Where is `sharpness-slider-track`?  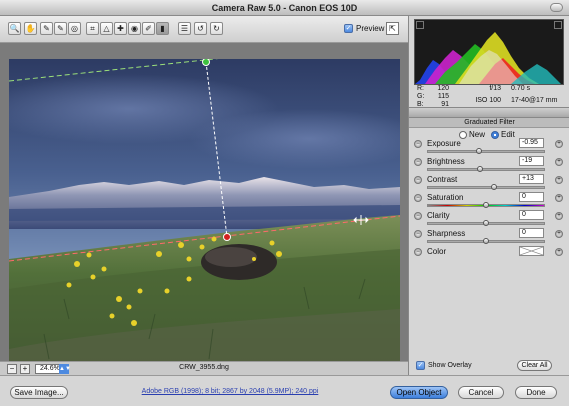 sharpness-slider-track is located at coordinates (486, 241).